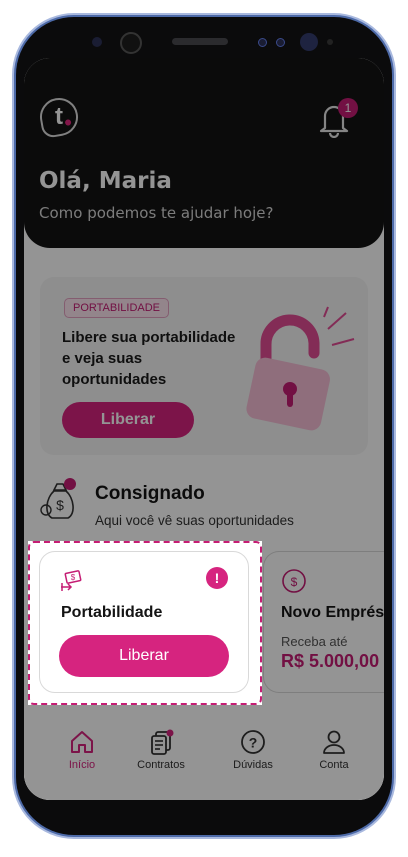 The width and height of the screenshot is (408, 857). Describe the element at coordinates (200, 41) in the screenshot. I see `earpiece-speaker` at that location.